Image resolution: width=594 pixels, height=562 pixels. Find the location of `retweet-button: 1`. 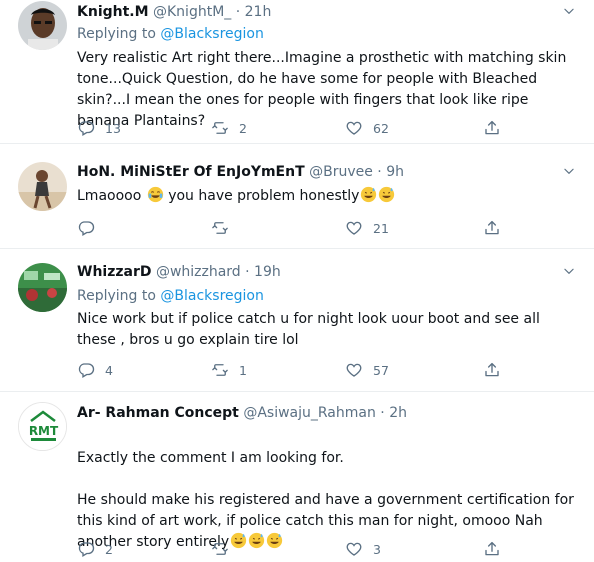

retweet-button: 1 is located at coordinates (229, 370).